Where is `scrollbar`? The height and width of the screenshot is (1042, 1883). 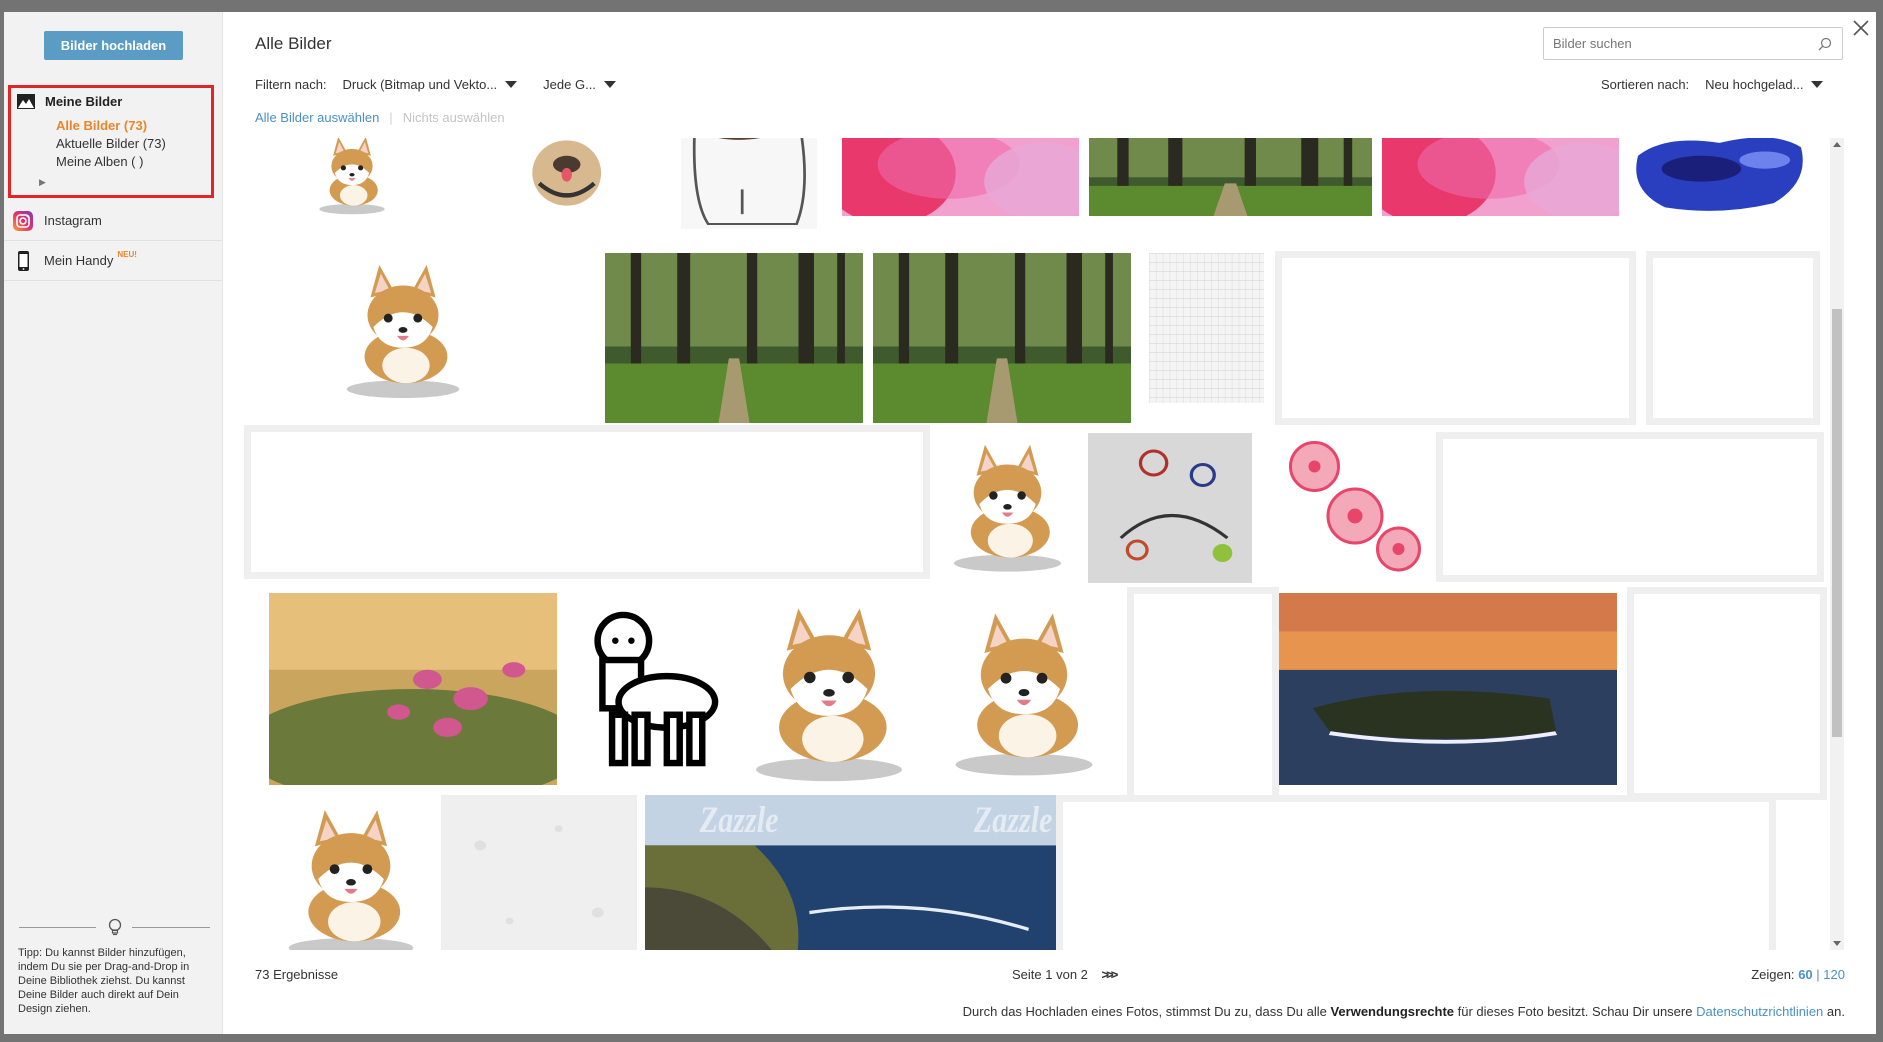
scrollbar is located at coordinates (1837, 544).